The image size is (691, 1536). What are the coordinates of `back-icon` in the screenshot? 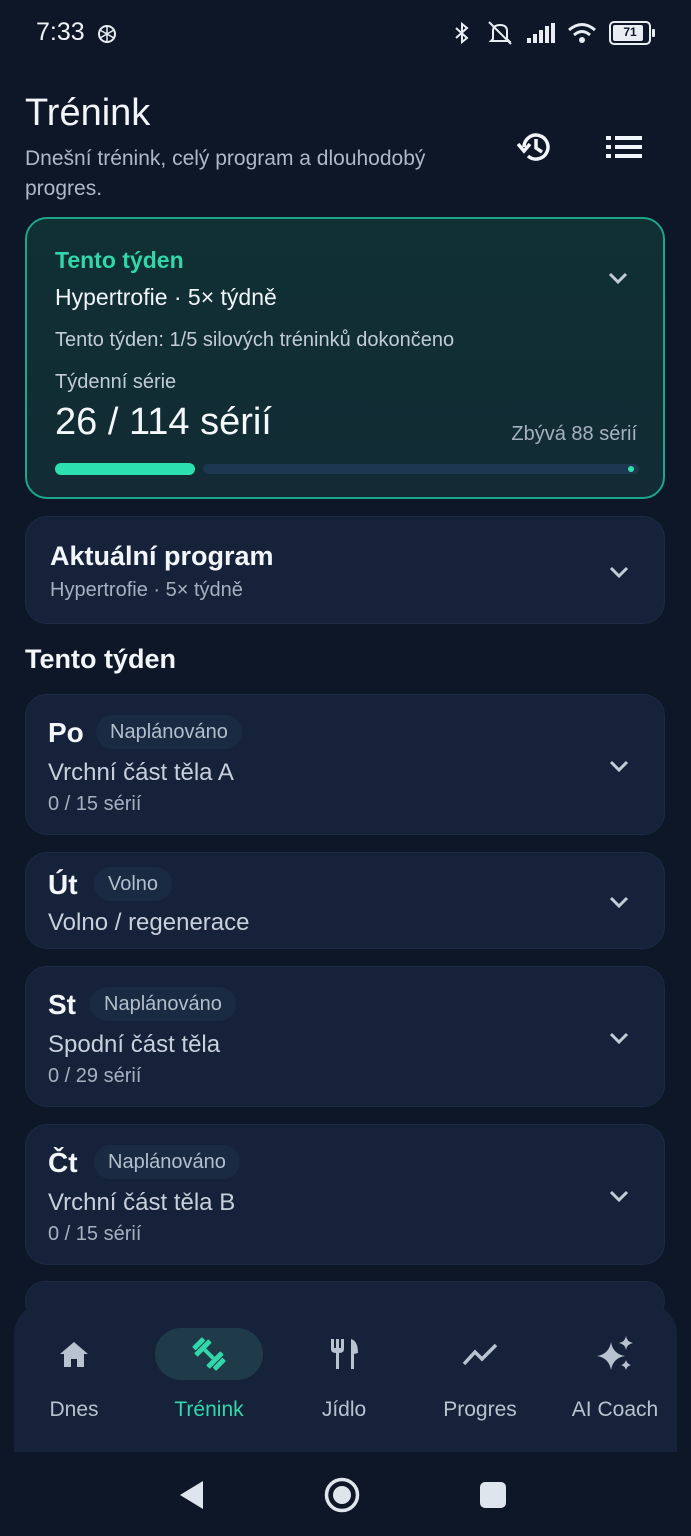 It's located at (192, 1495).